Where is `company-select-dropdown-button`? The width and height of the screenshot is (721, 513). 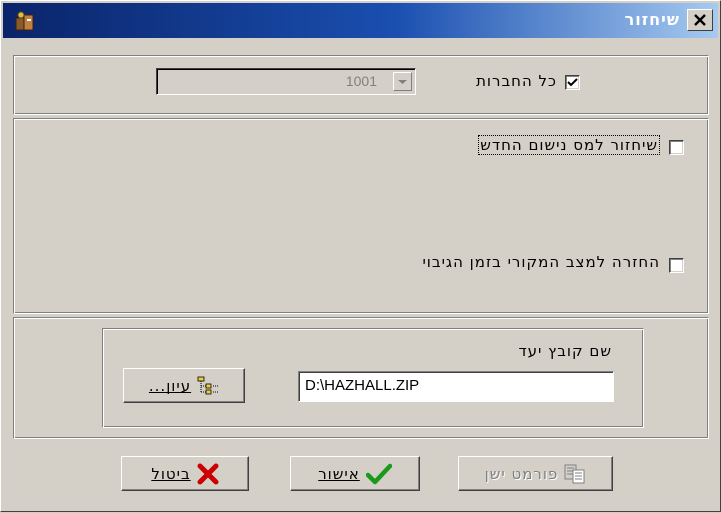
company-select-dropdown-button is located at coordinates (402, 81).